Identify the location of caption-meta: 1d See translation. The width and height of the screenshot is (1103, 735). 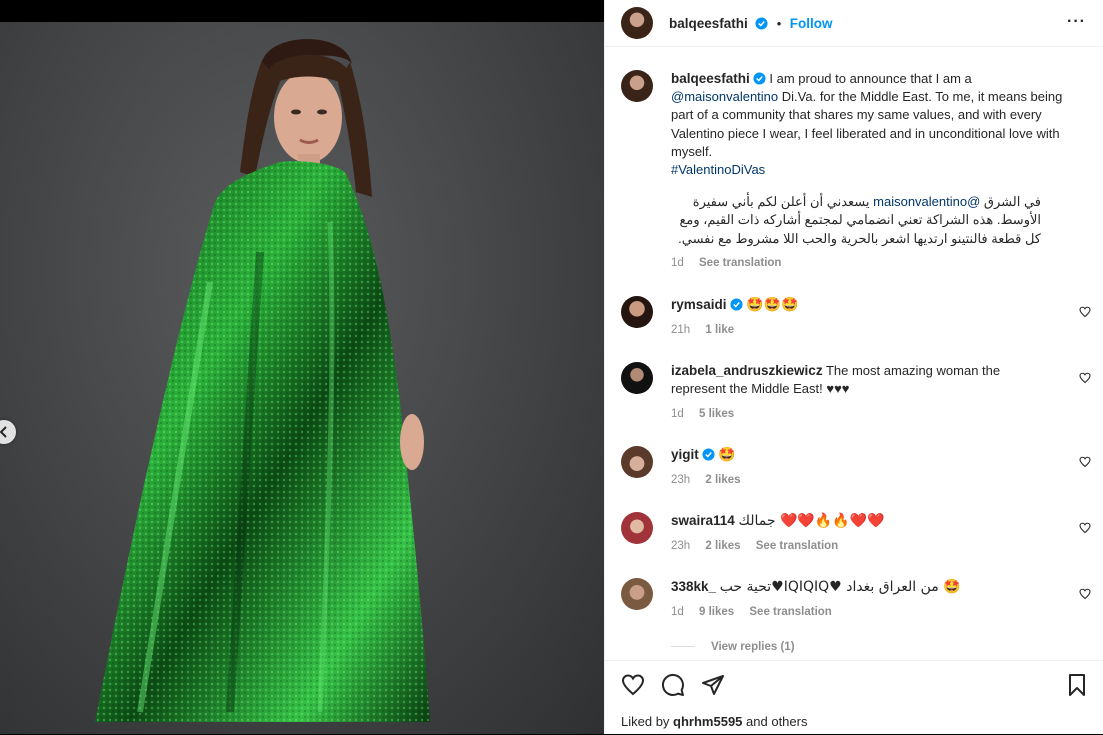
(868, 263).